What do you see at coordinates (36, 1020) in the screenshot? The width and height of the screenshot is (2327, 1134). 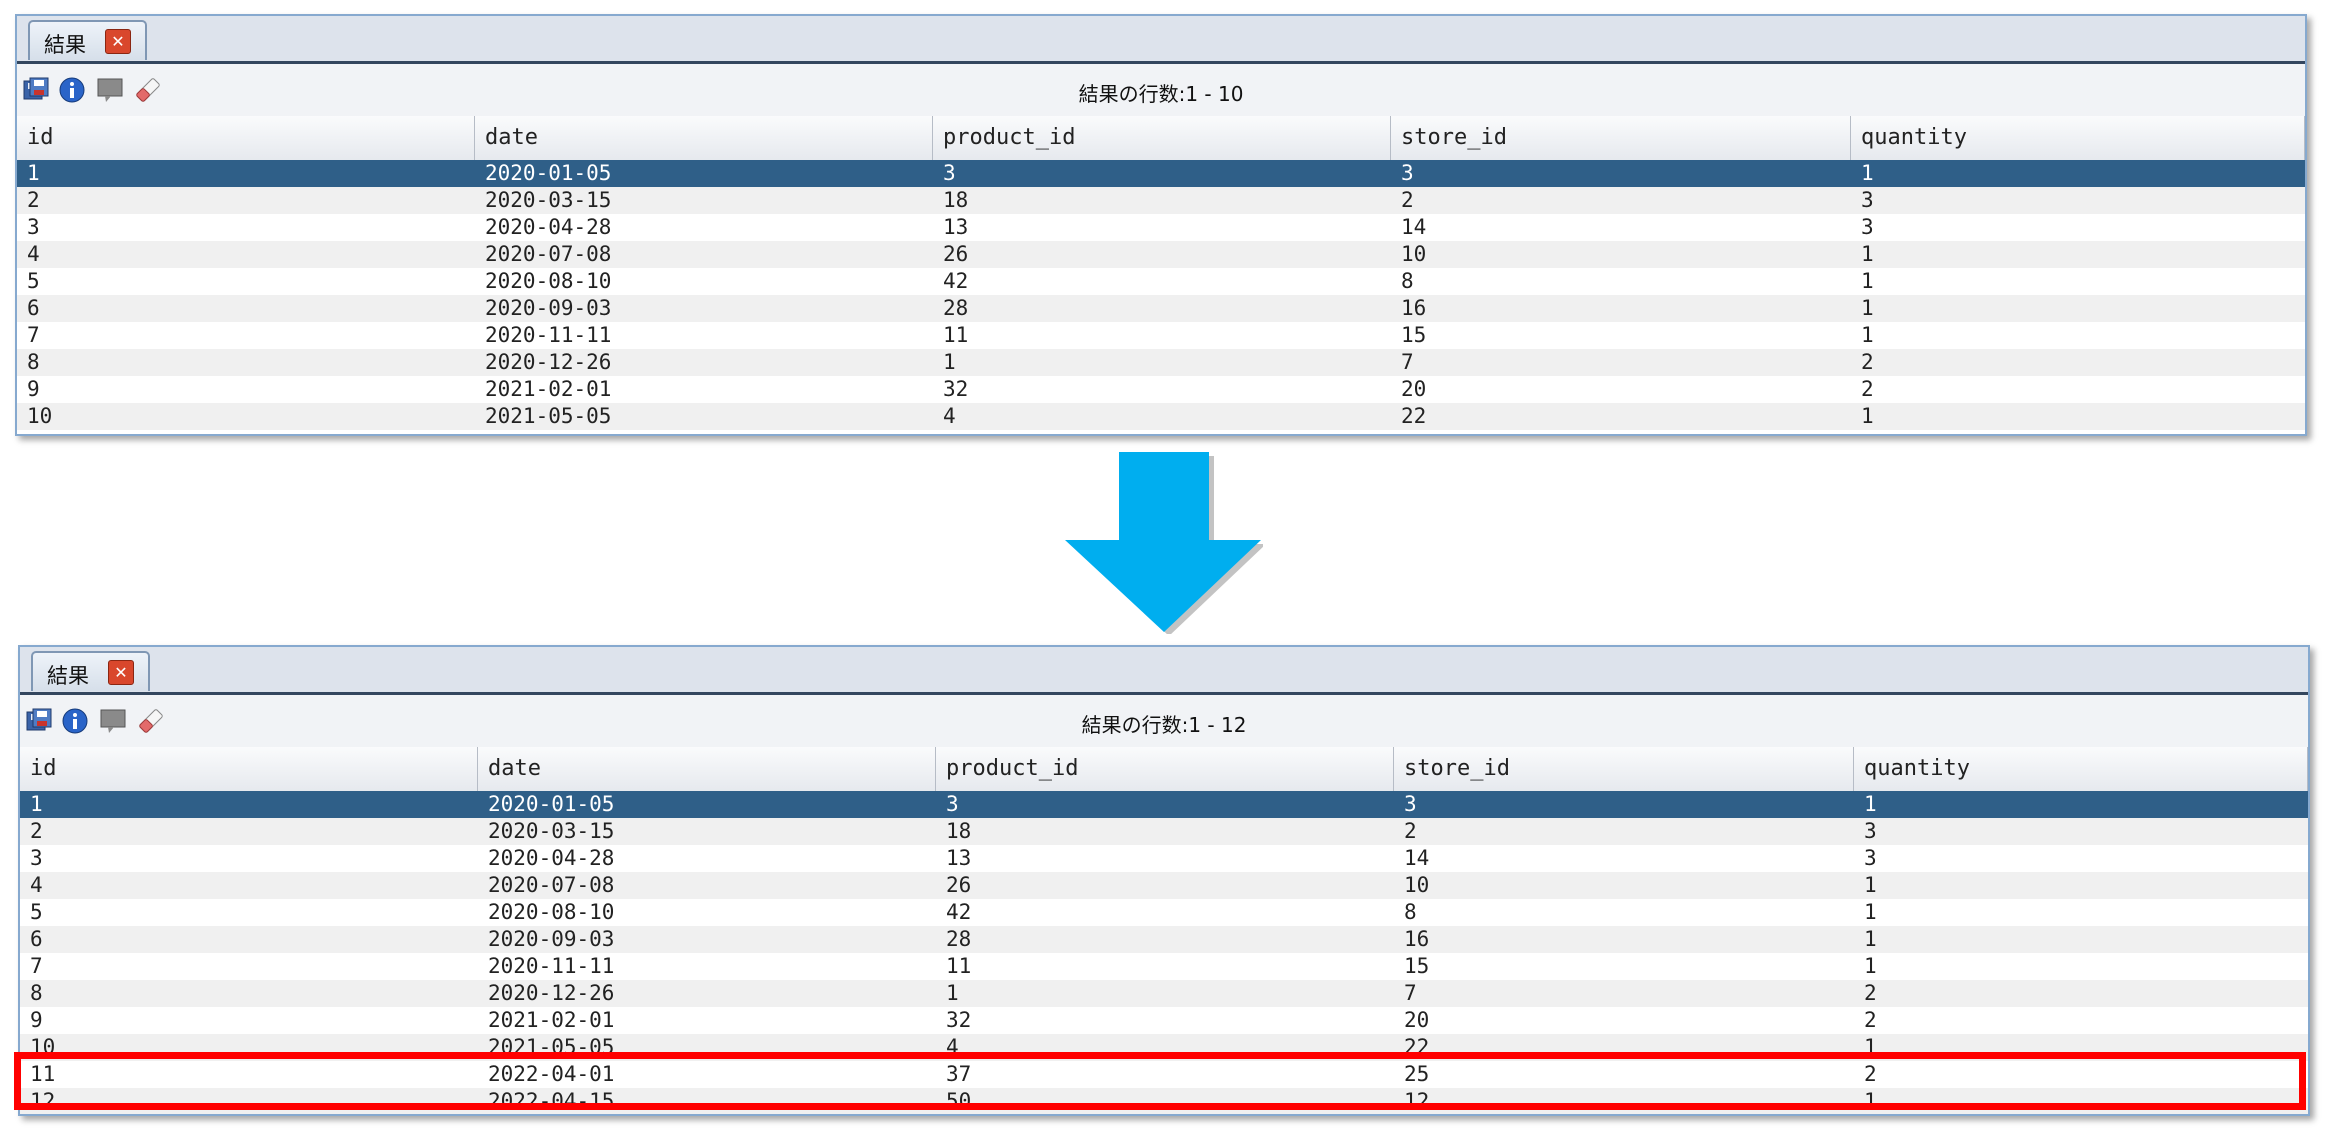 I see `table-cell-id: 9` at bounding box center [36, 1020].